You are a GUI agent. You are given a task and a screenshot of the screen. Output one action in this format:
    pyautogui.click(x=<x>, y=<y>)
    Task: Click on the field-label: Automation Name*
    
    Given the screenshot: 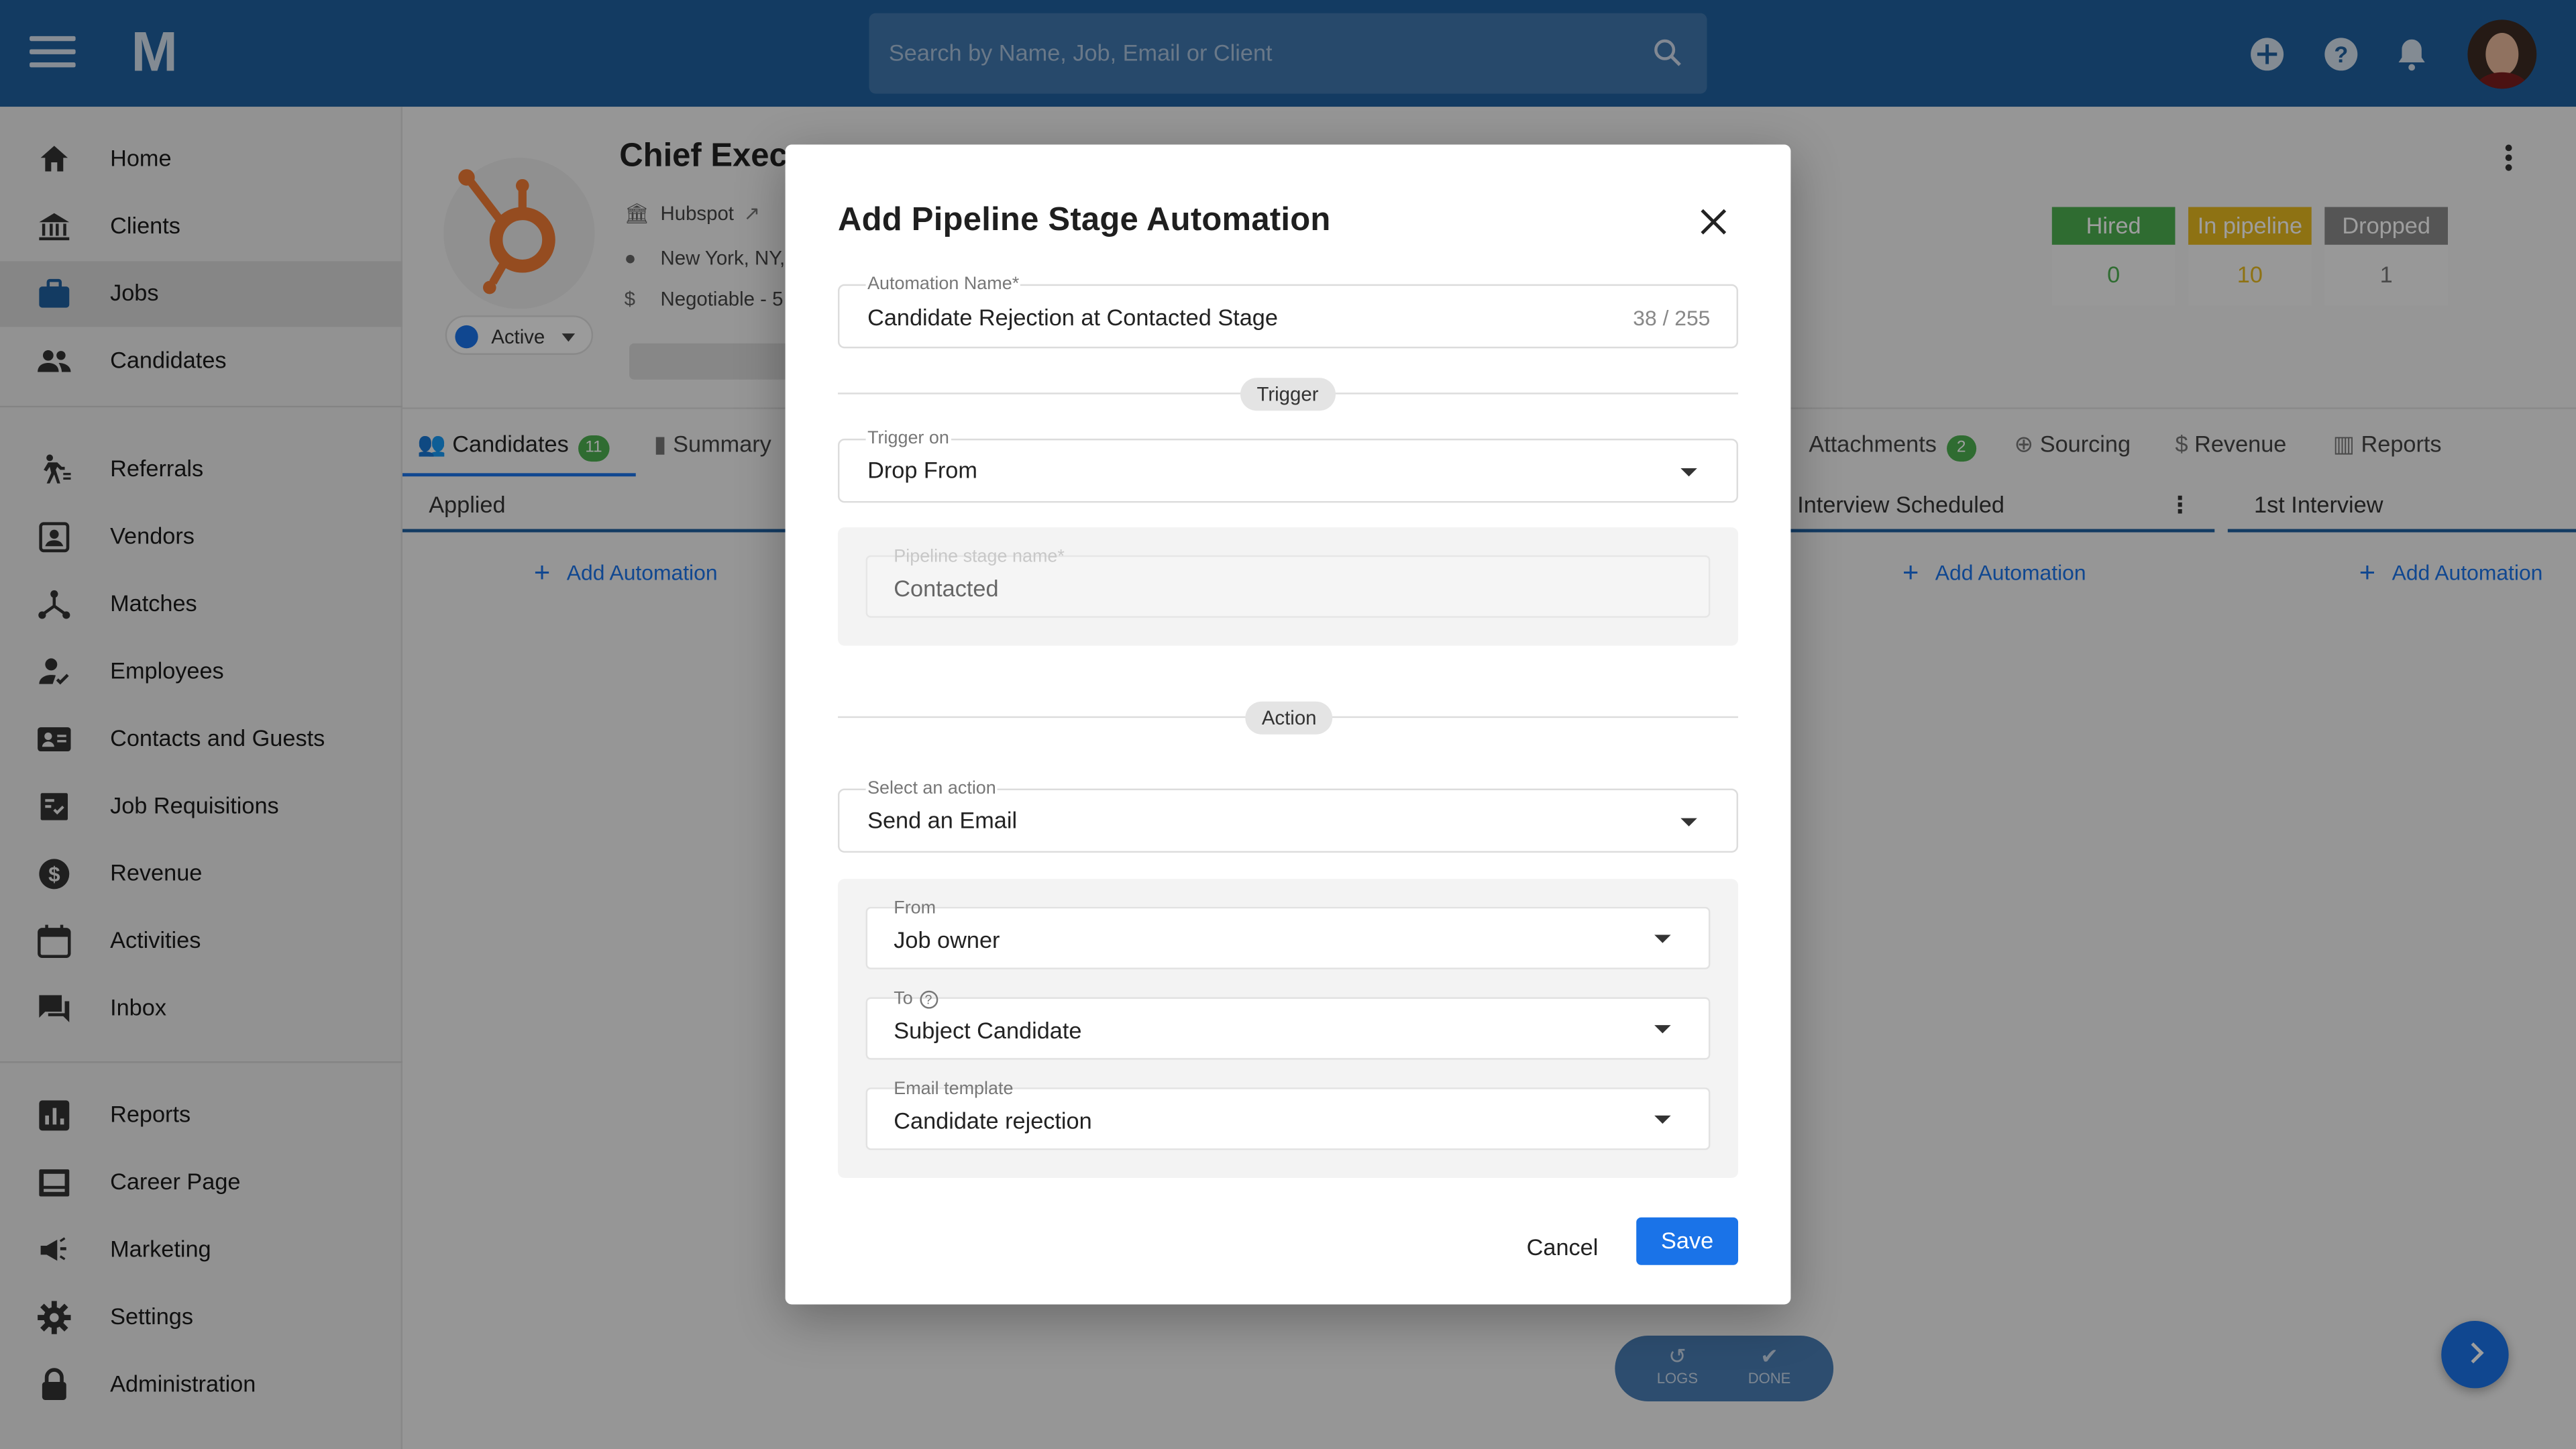 What is the action you would take?
    pyautogui.click(x=943, y=284)
    